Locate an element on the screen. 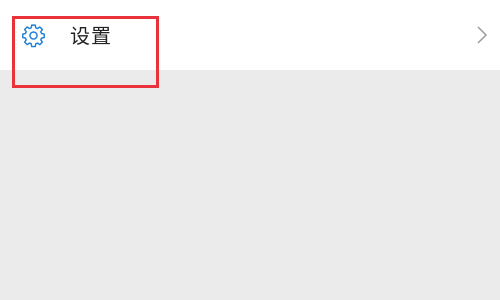 The width and height of the screenshot is (500, 300). gear-icon is located at coordinates (33, 35).